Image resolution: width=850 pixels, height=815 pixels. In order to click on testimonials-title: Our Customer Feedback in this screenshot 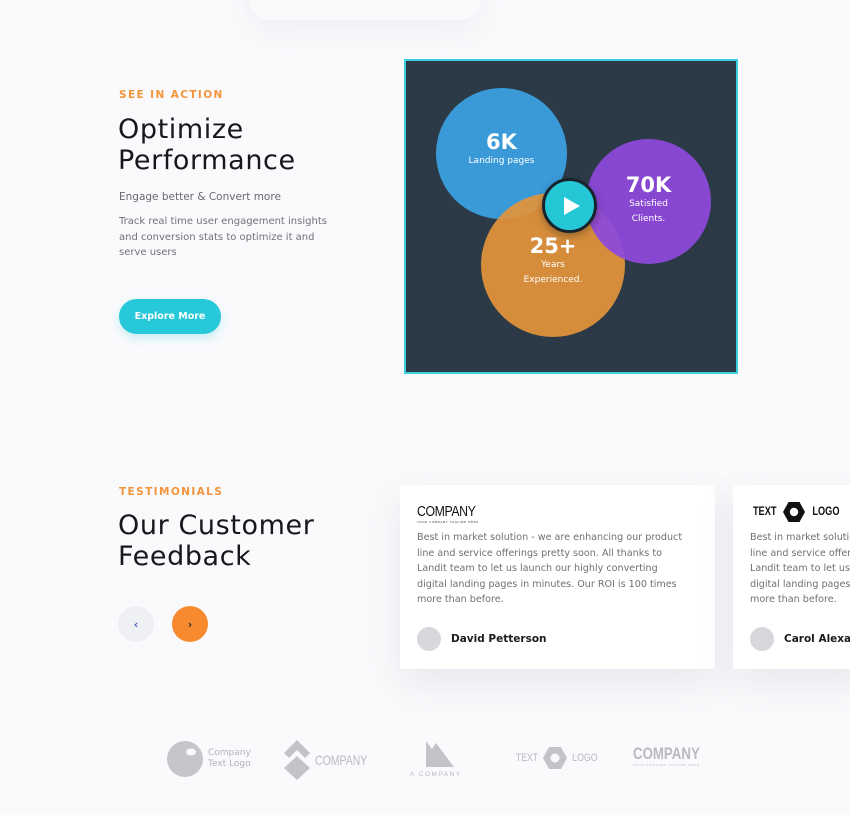, I will do `click(216, 541)`.